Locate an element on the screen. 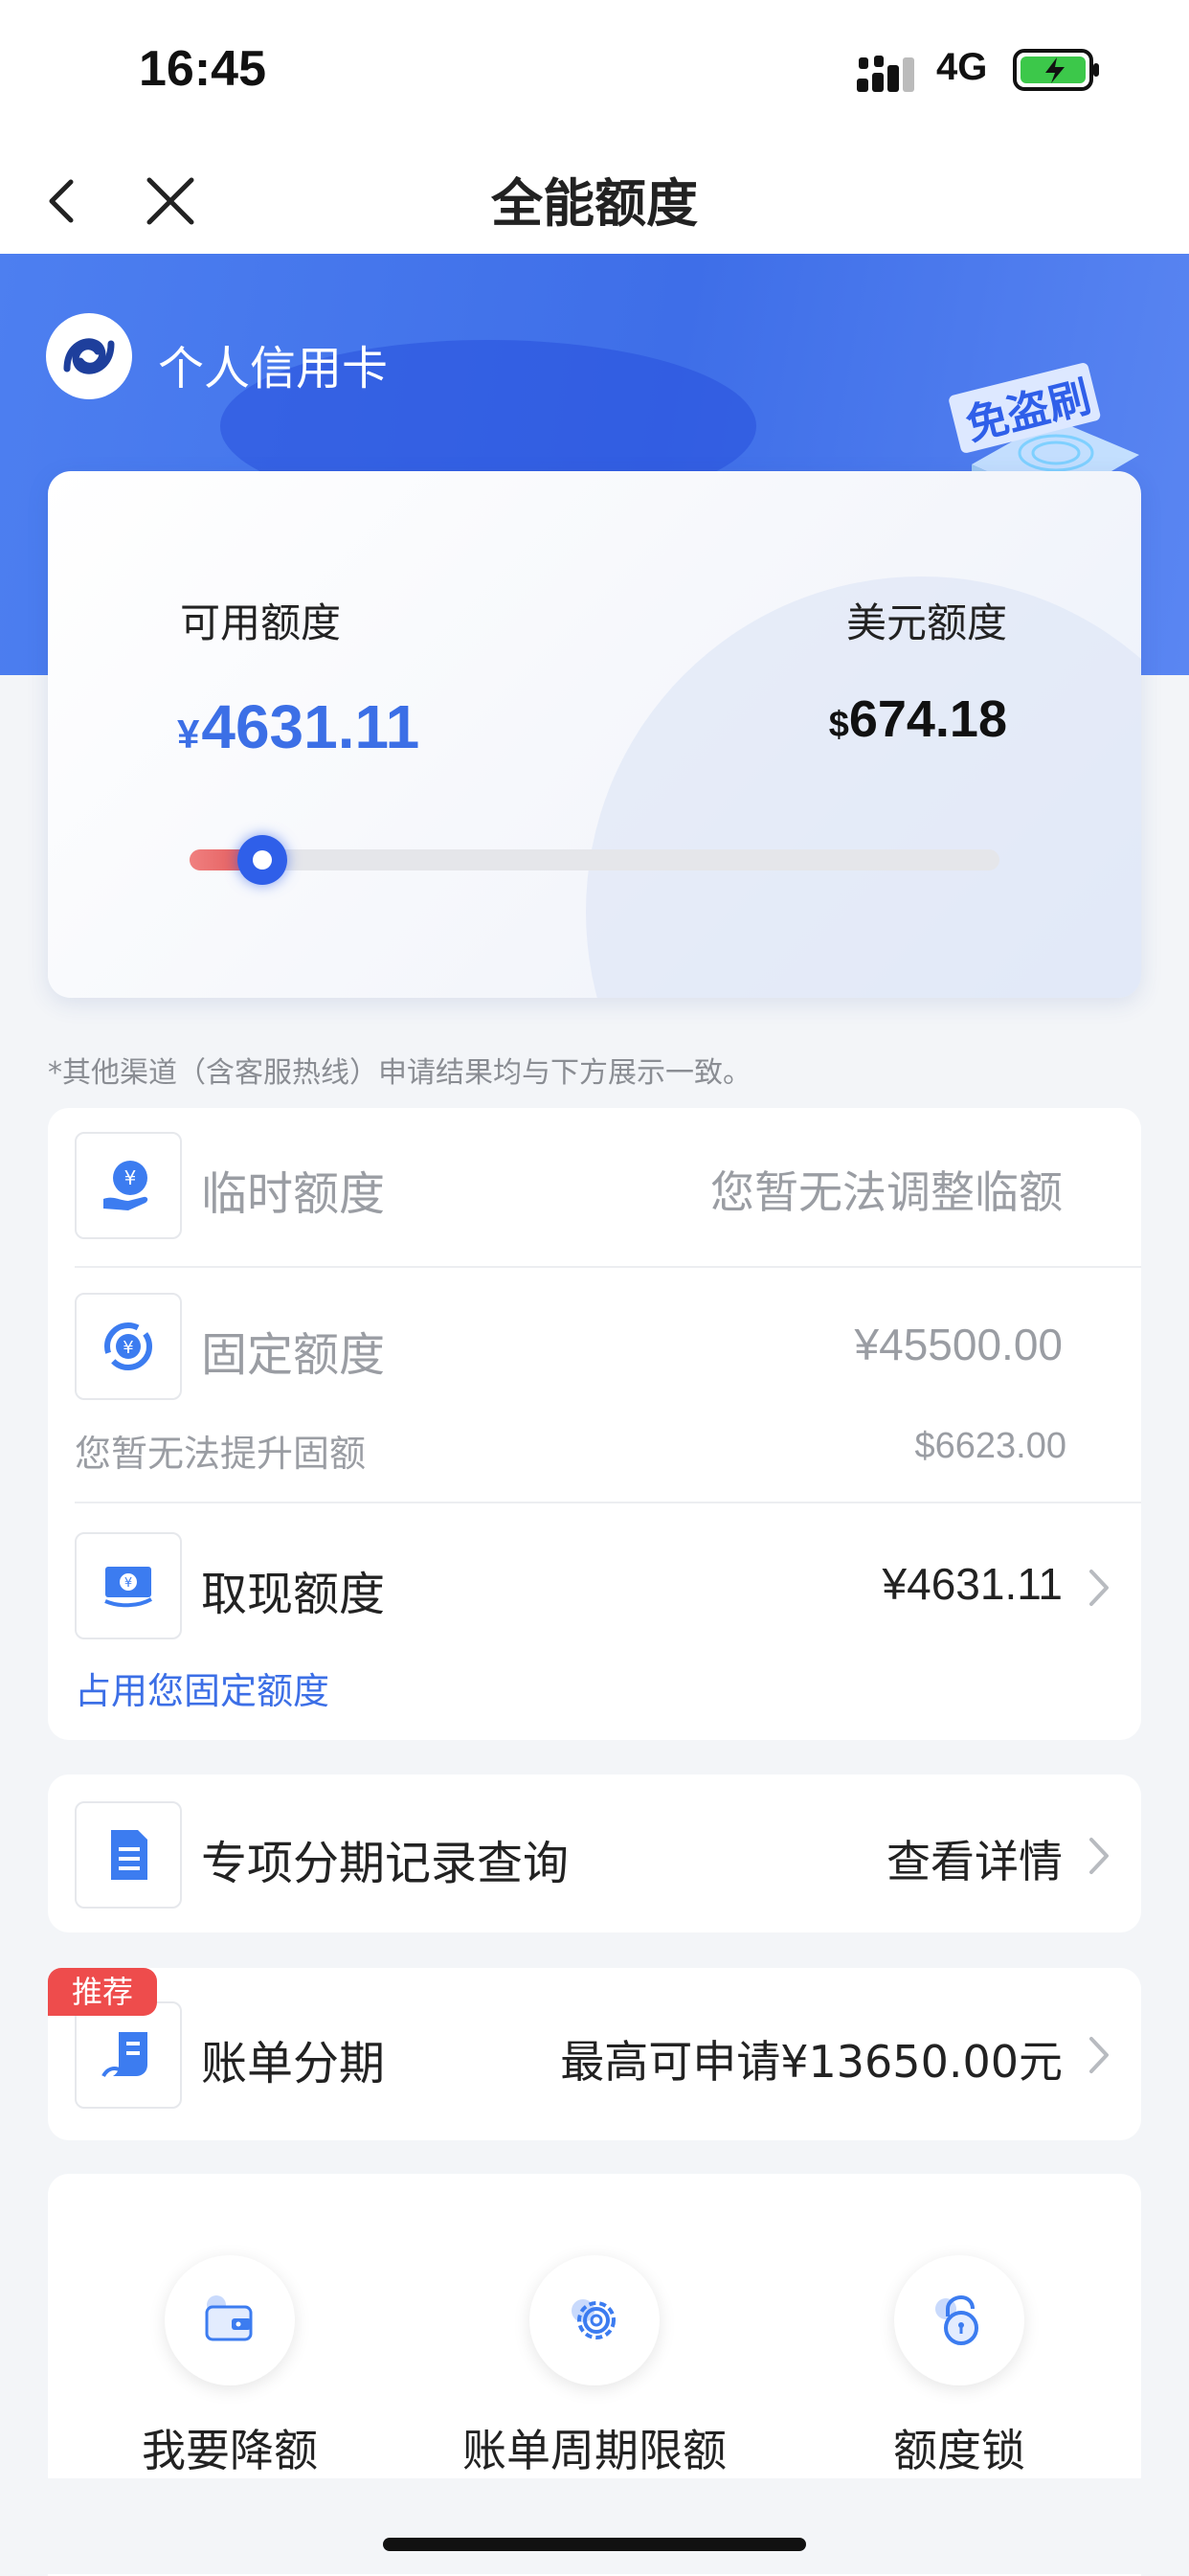 The image size is (1189, 2576). network-type: 4G is located at coordinates (962, 67).